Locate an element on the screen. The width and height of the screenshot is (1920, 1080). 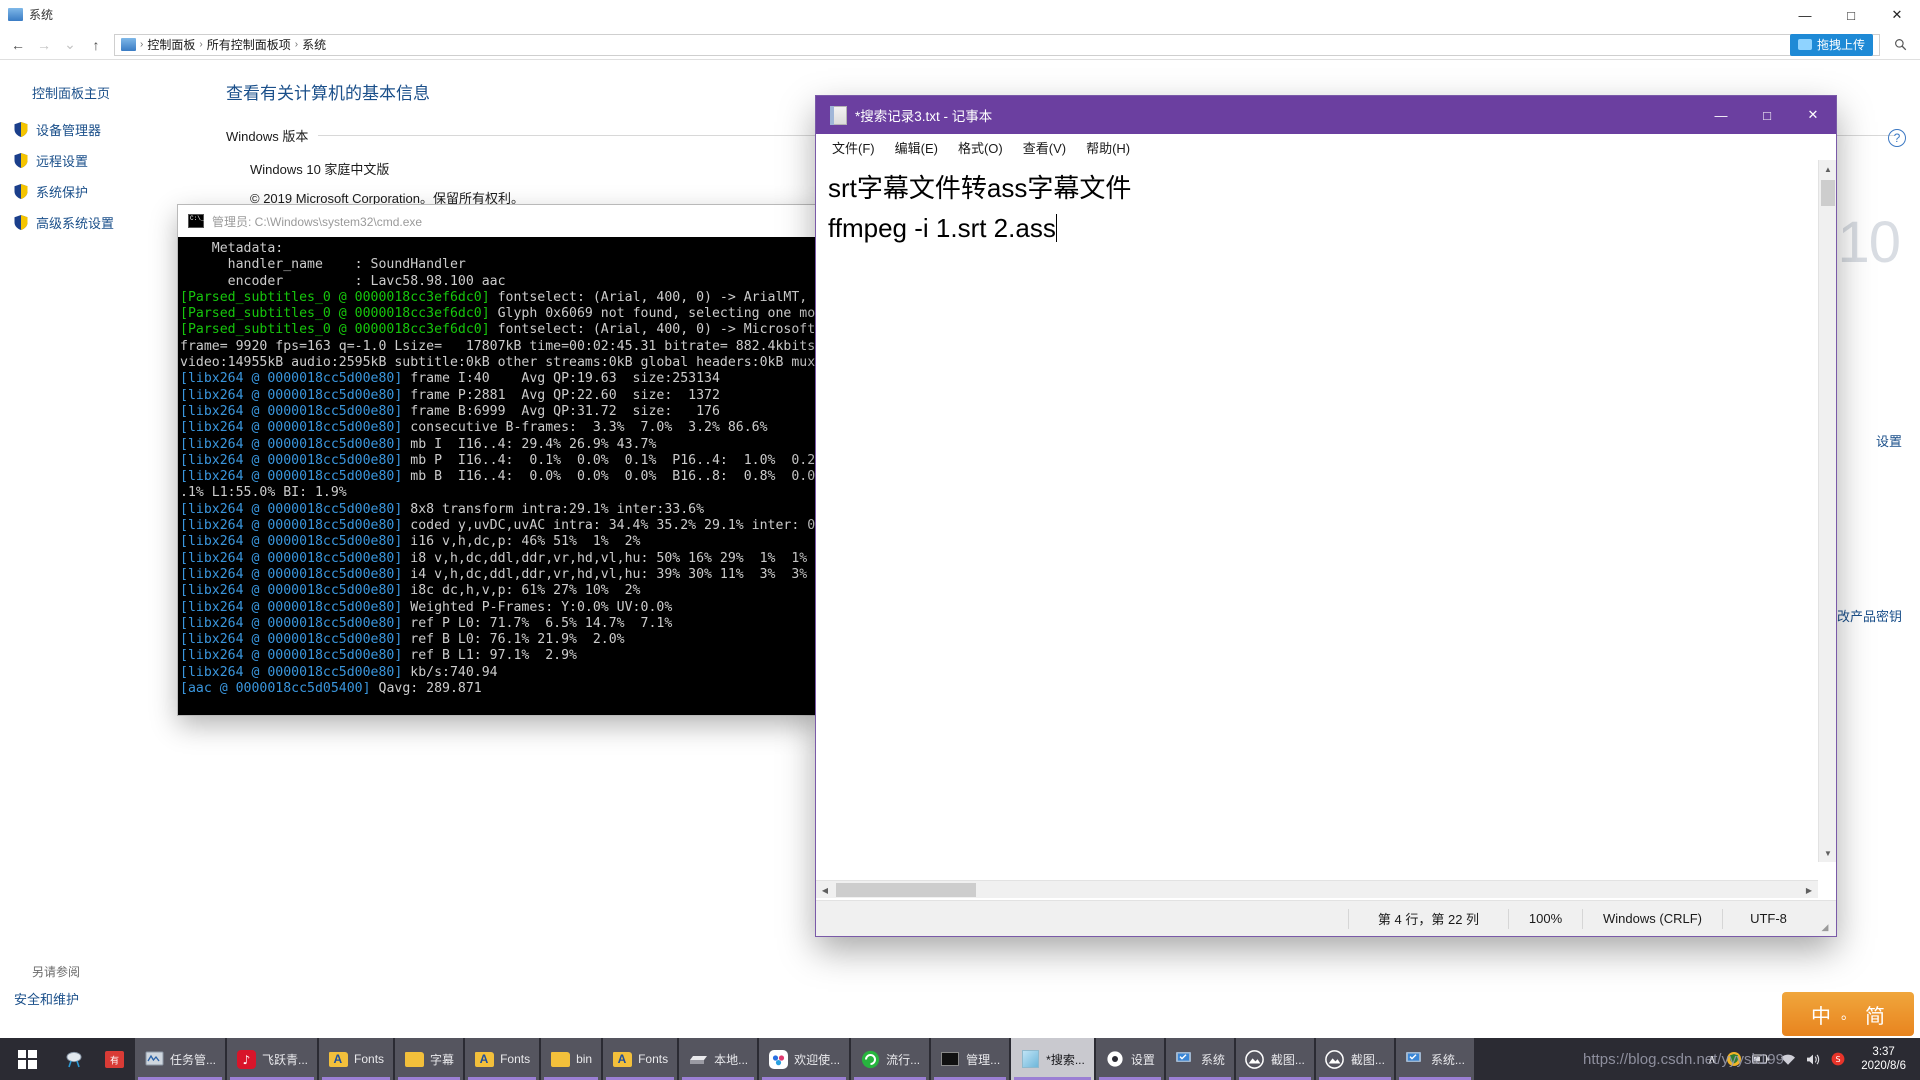
breadcrumb-item-0: 控制面板 is located at coordinates (171, 44).